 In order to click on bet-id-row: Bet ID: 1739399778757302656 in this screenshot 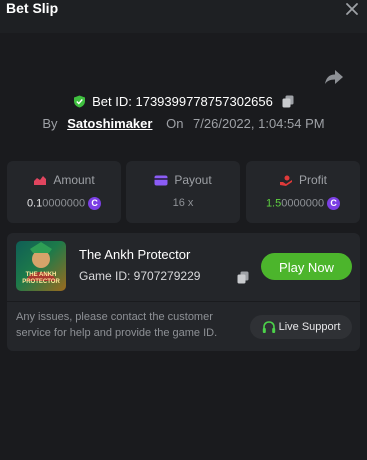, I will do `click(183, 101)`.